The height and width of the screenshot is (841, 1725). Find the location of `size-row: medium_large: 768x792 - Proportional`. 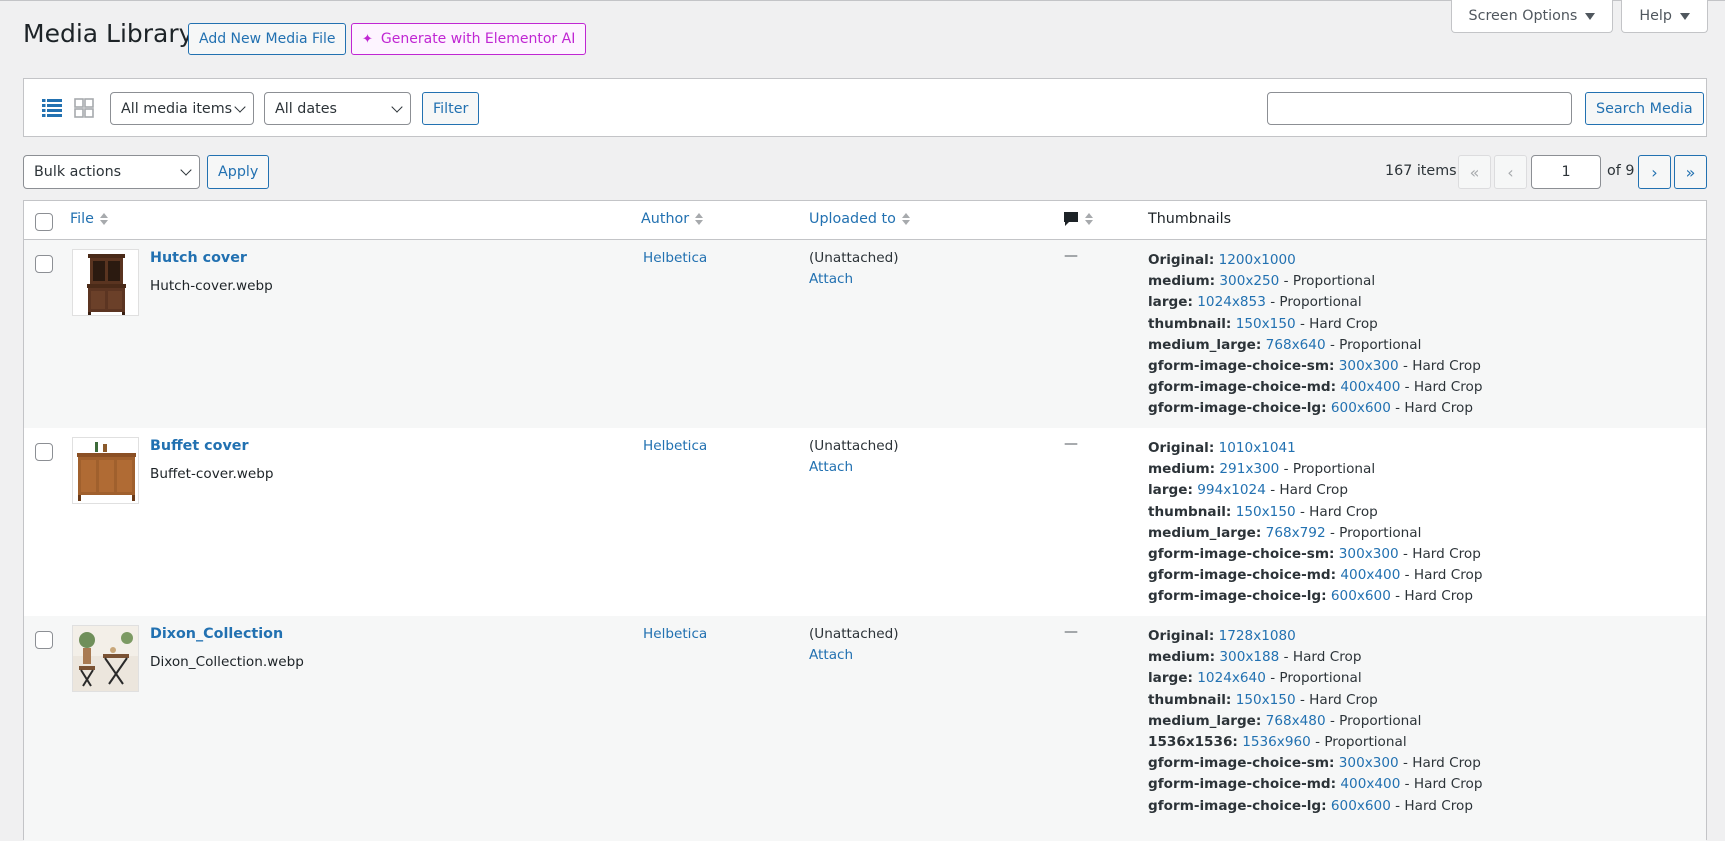

size-row: medium_large: 768x792 - Proportional is located at coordinates (1315, 533).